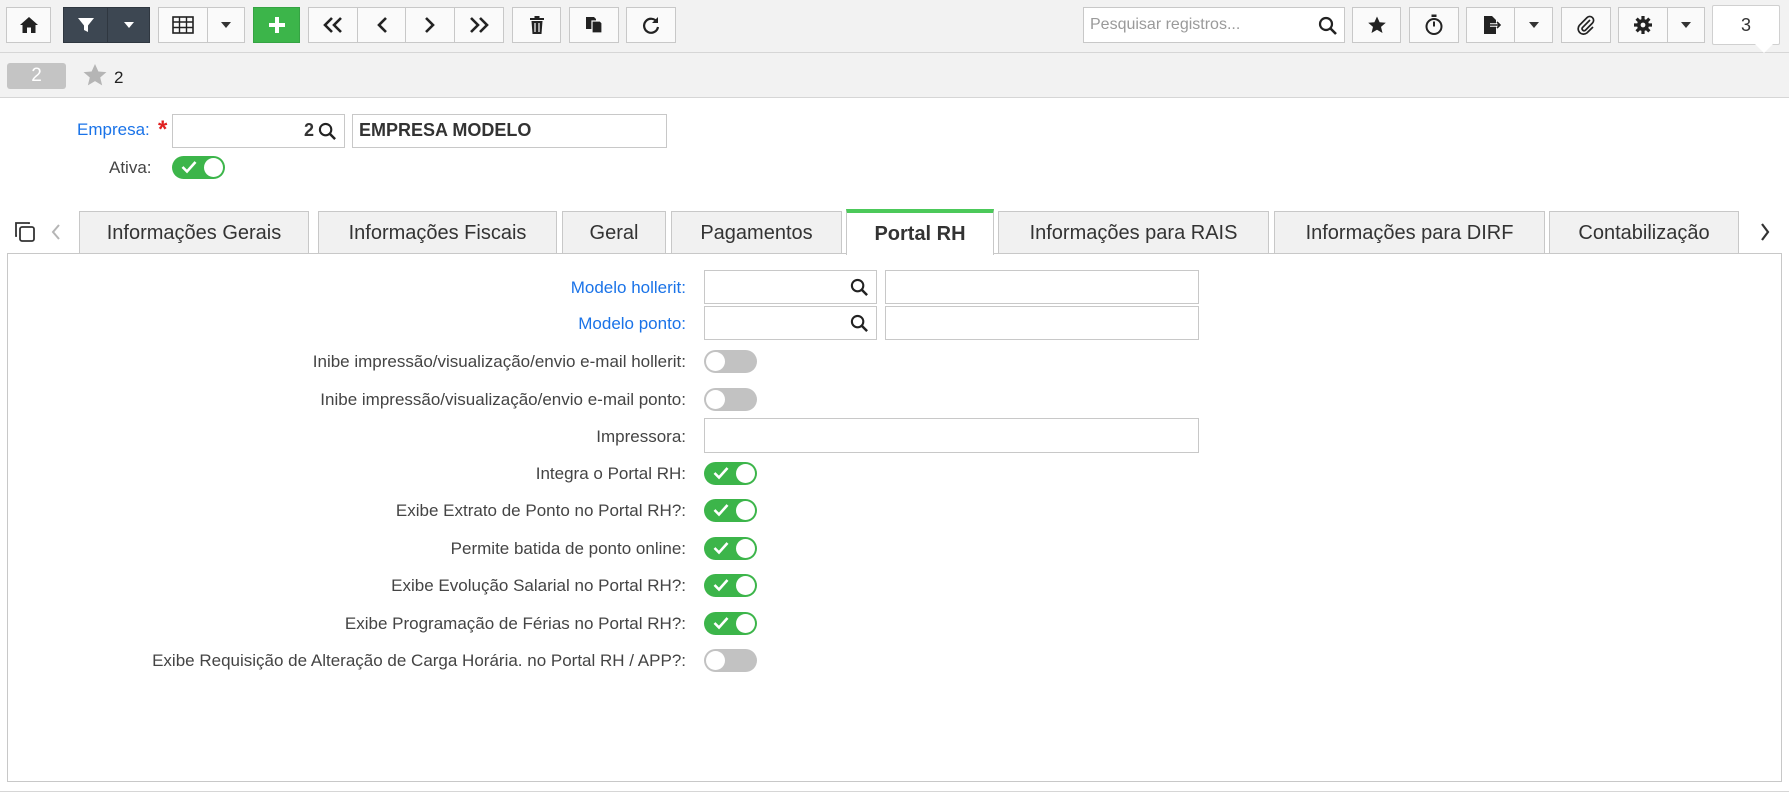 This screenshot has height=802, width=1789. Describe the element at coordinates (730, 510) in the screenshot. I see `toggle-extrato-ponto` at that location.